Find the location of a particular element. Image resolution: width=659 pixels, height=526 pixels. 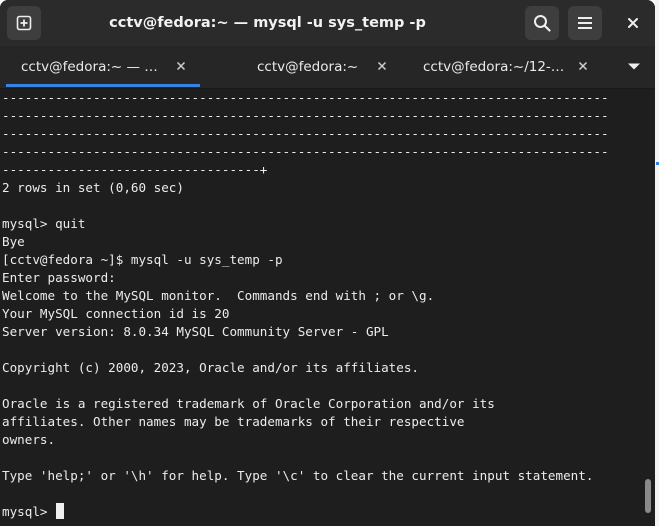

main-menu-button is located at coordinates (585, 23).